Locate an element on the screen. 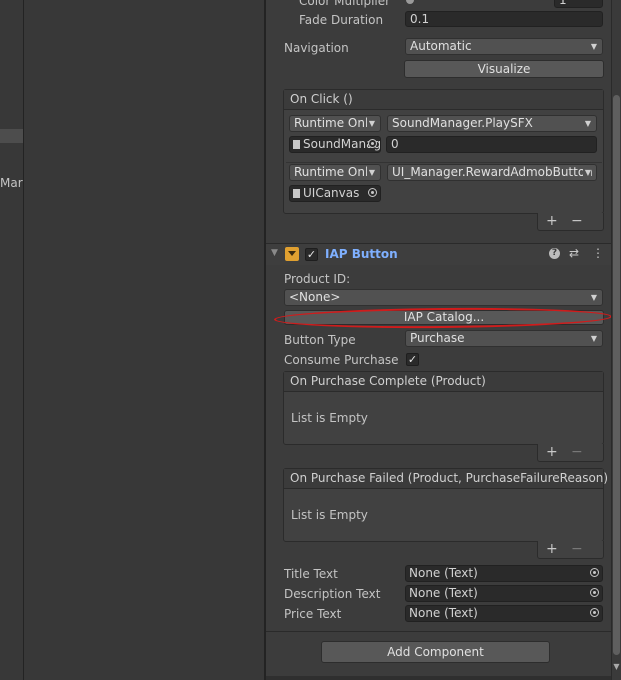 The image size is (621, 680). on-click-mode-dropdown-1: Runtime Only ▼ is located at coordinates (335, 123).